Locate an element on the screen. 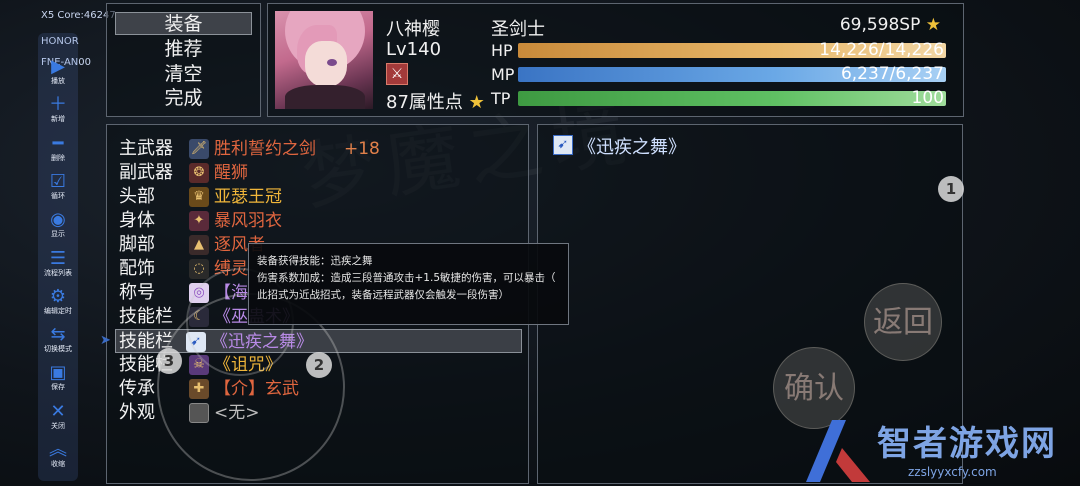 The width and height of the screenshot is (1080, 486). macro-toolbar: ▶ 播放＋新增 ━ 删除 ☑ 循环 ◉ 显示 ☰ 流程列表 ⚙ 编辑定时 ⇆ 切换模式 ▣ 保存 ✕ 关闭 ︽ 收缩 is located at coordinates (58, 257).